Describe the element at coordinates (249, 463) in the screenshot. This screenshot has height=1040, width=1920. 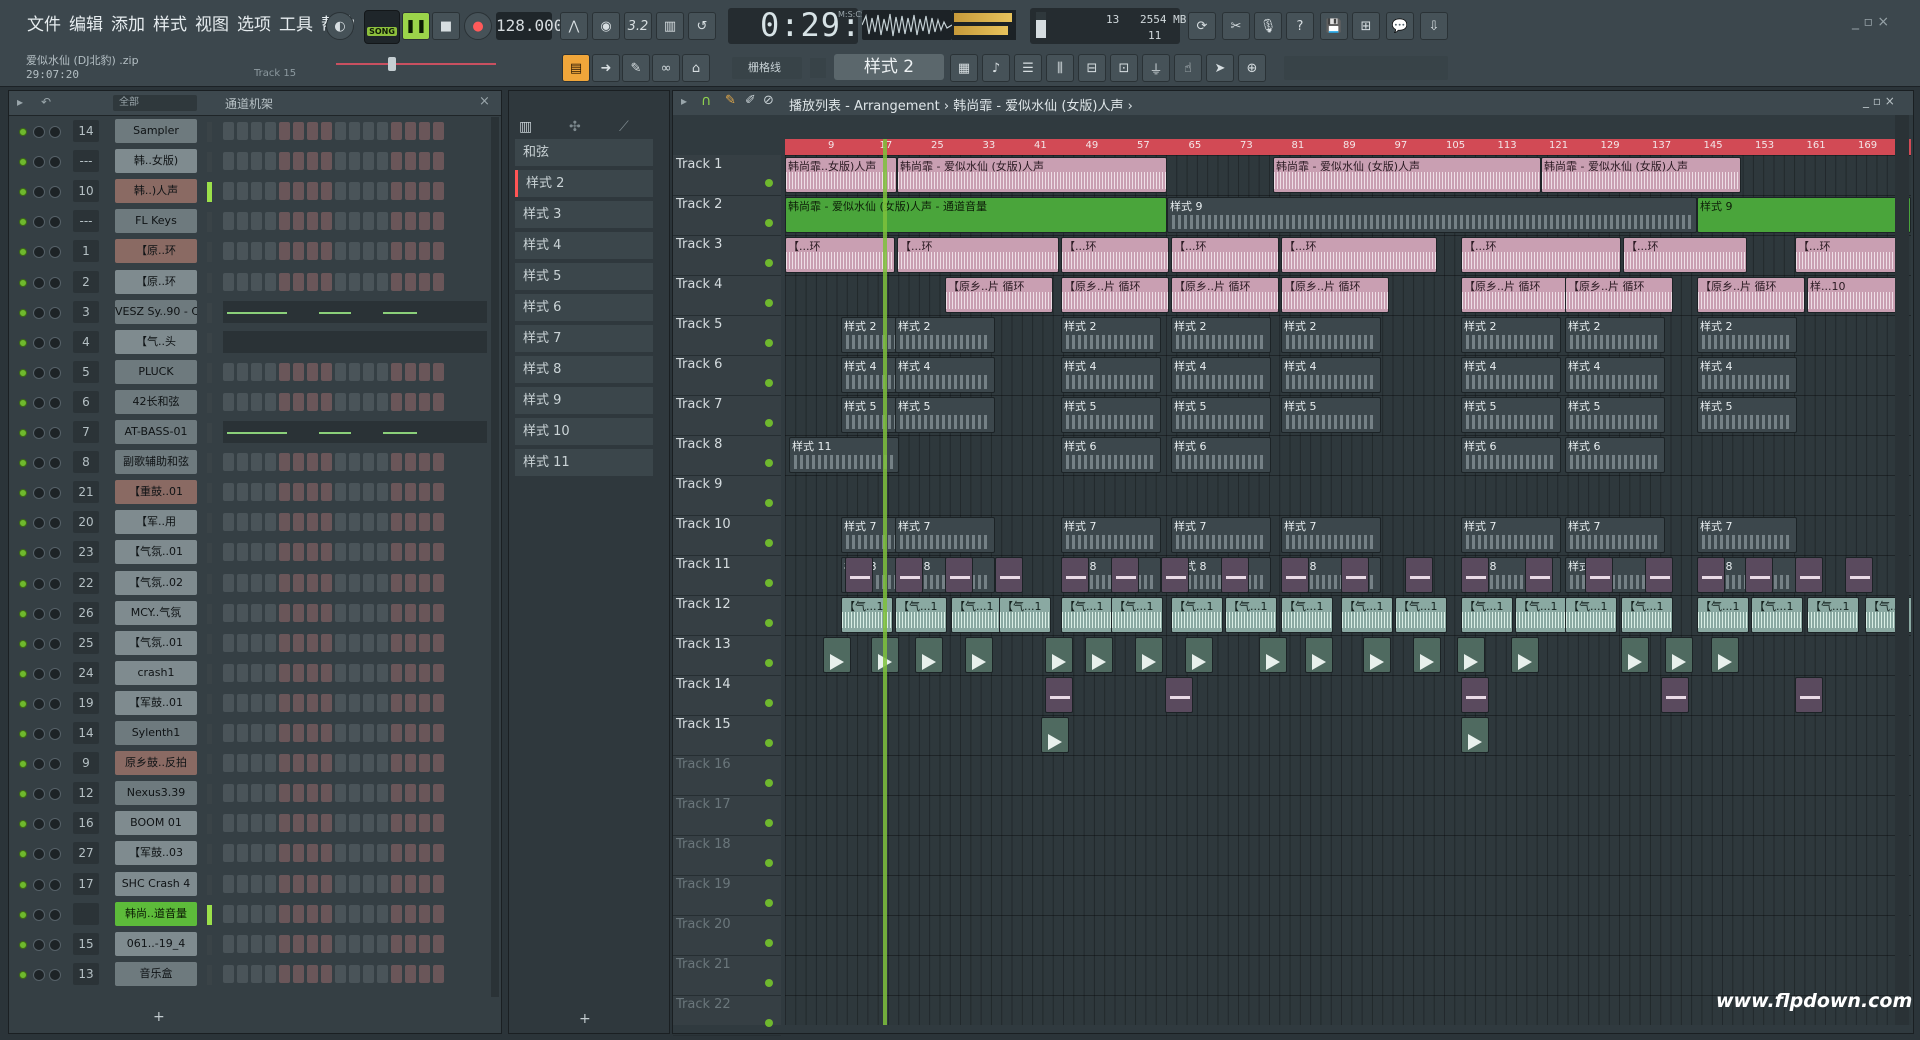
I see `channel-row: 8 副歌辅助和弦` at that location.